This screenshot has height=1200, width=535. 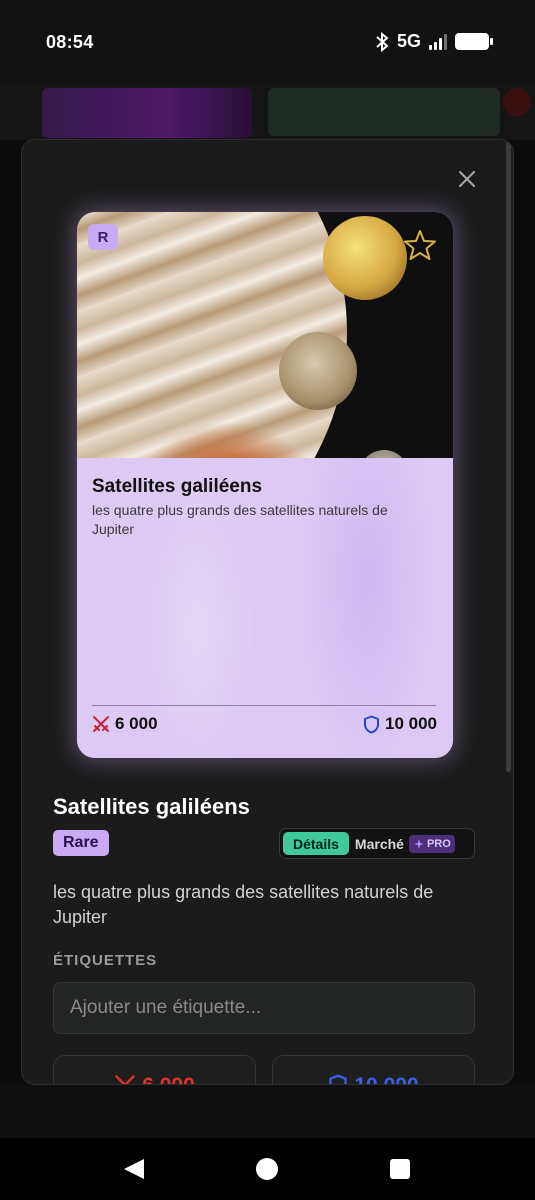 I want to click on network-label: 5G, so click(x=408, y=41).